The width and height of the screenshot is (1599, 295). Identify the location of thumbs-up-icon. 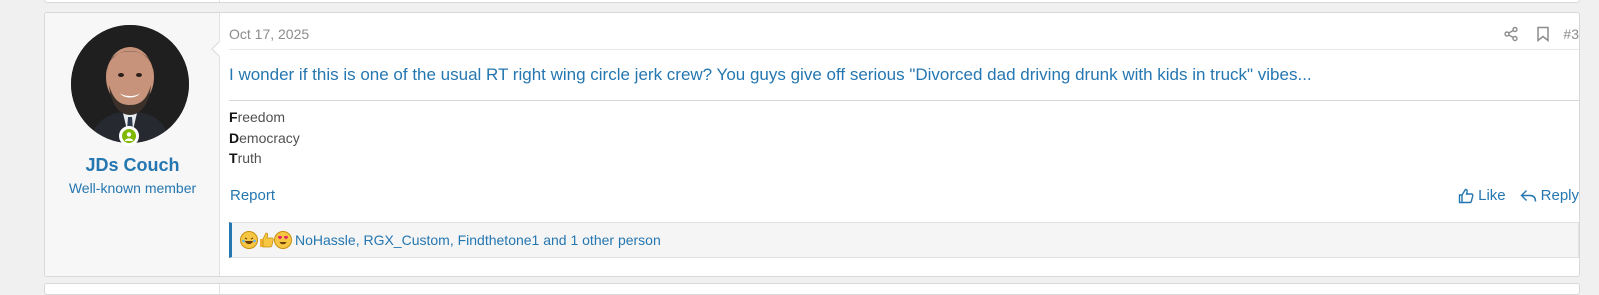
(1466, 195).